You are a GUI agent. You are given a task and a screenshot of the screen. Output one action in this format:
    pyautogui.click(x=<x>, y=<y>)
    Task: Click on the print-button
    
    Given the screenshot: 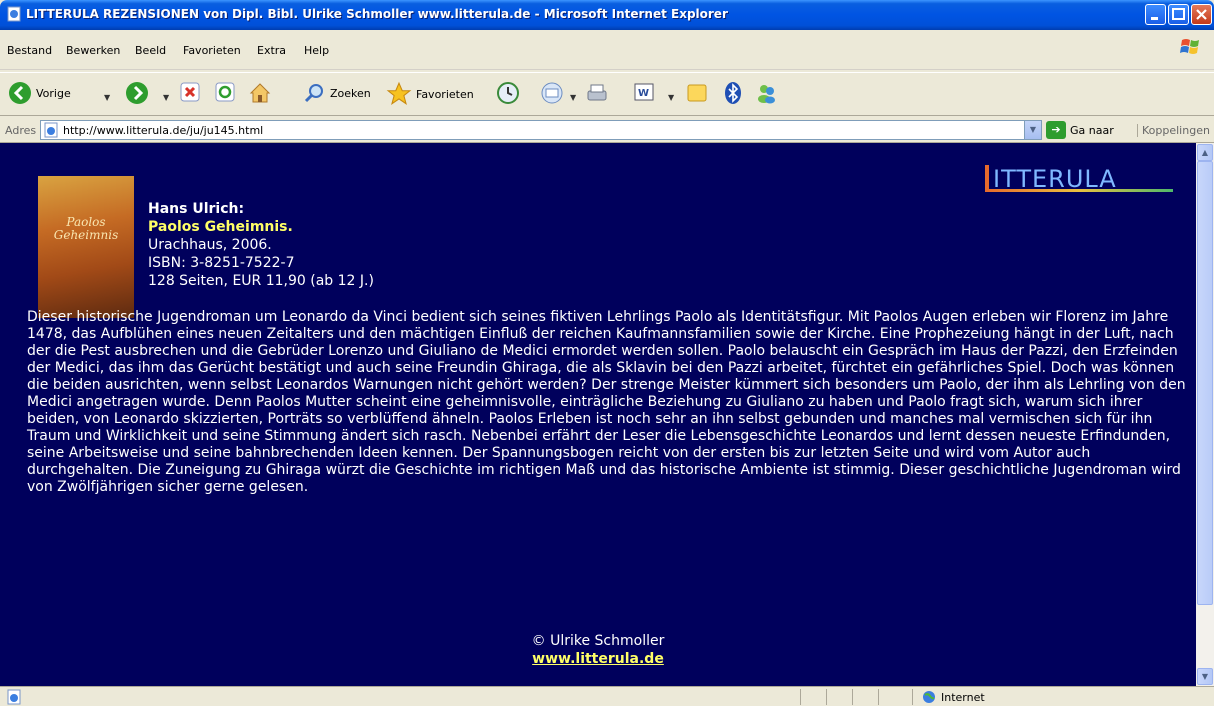 What is the action you would take?
    pyautogui.click(x=597, y=93)
    